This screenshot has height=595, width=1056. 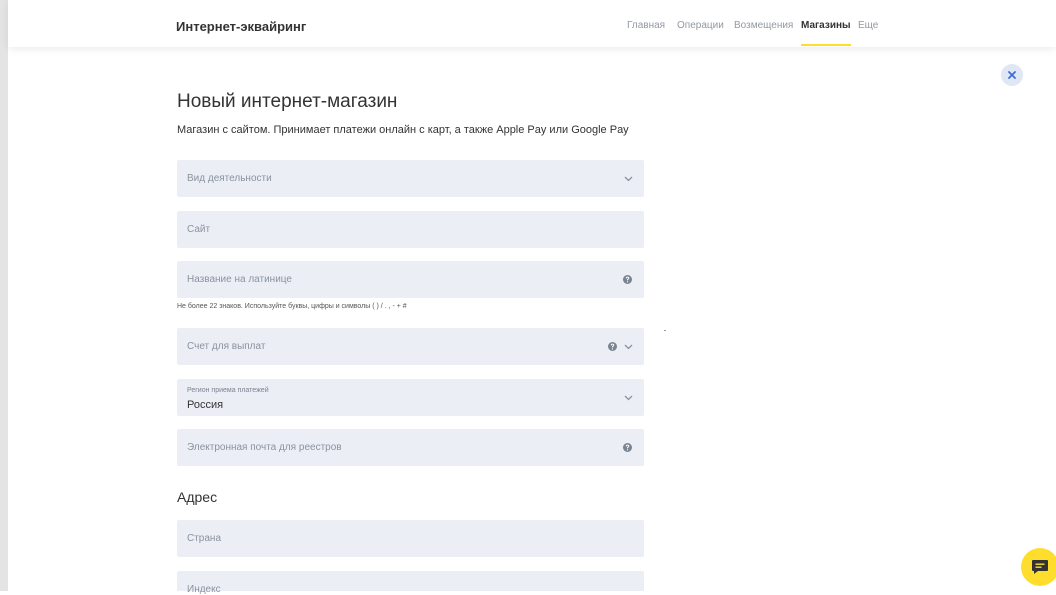 What do you see at coordinates (410, 447) in the screenshot?
I see `registry-email-input: Электронная почта для реестров` at bounding box center [410, 447].